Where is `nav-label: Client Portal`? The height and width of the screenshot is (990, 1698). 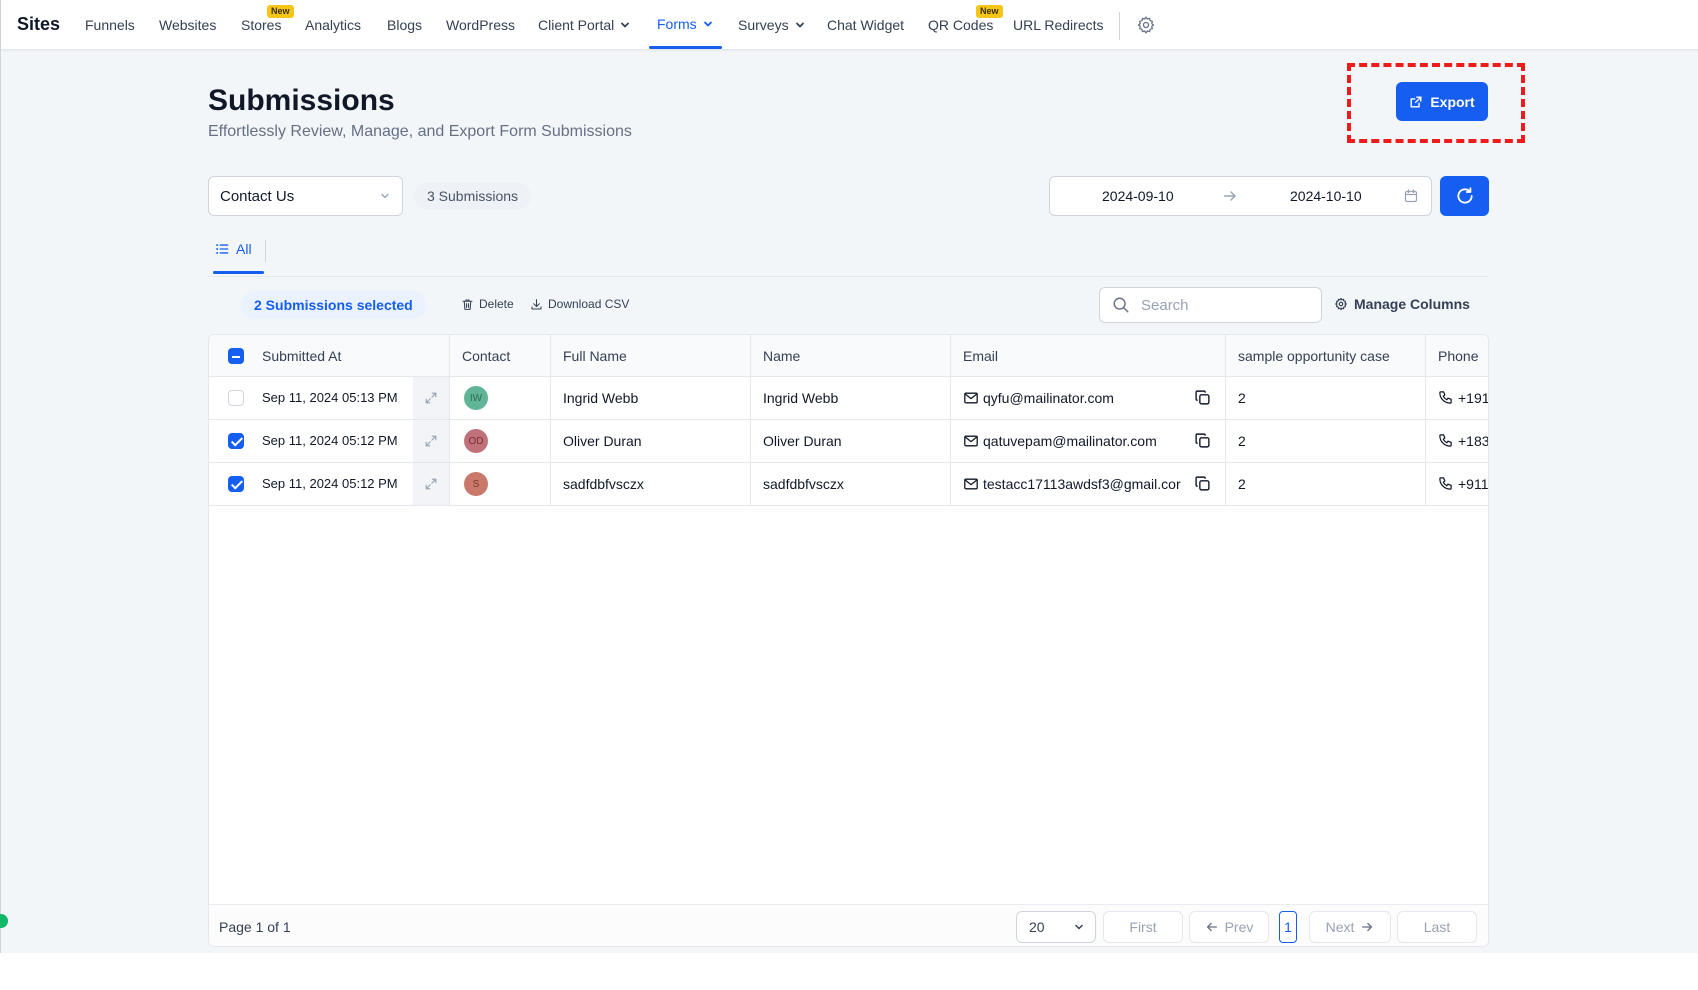
nav-label: Client Portal is located at coordinates (576, 25).